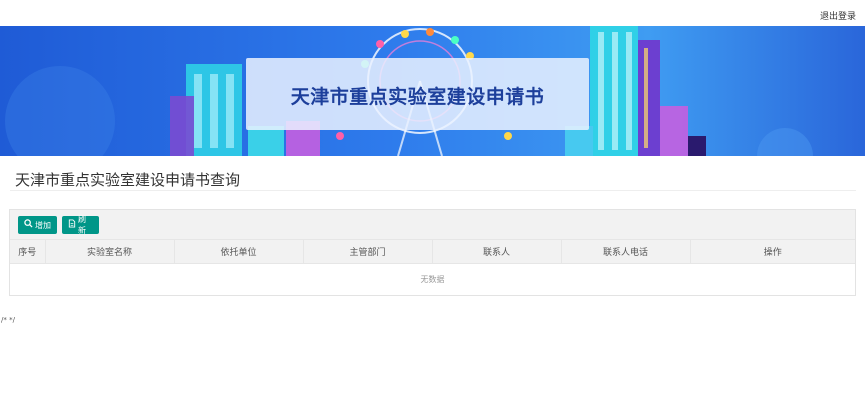 The width and height of the screenshot is (865, 395). I want to click on top-bar: 退出登录, so click(432, 13).